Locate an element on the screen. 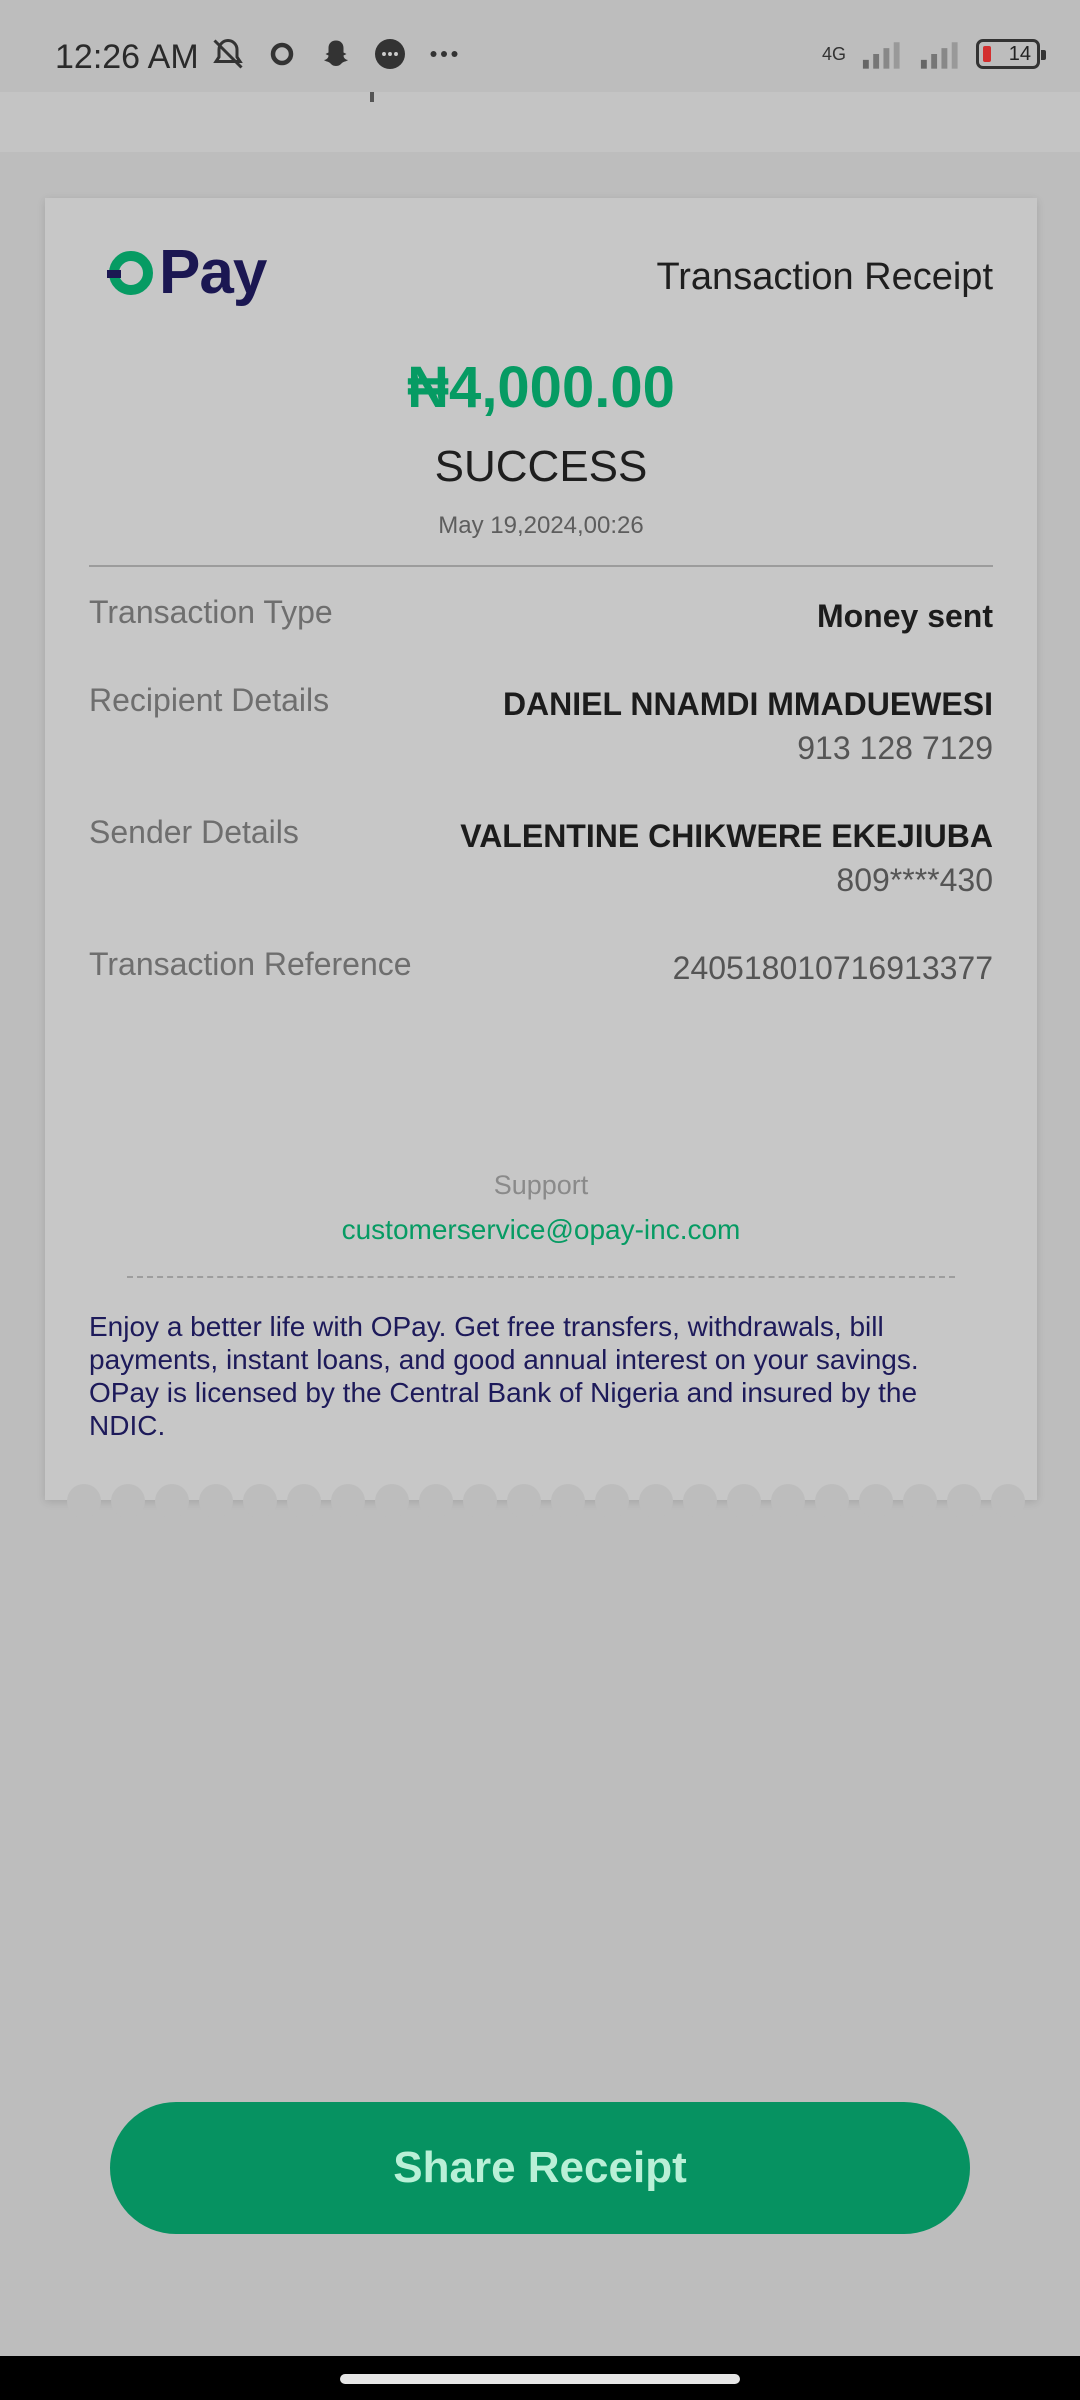 The height and width of the screenshot is (2400, 1080). row-value: VALENTINE CHIKWERE EKEJIUBA 809****430 is located at coordinates (726, 858).